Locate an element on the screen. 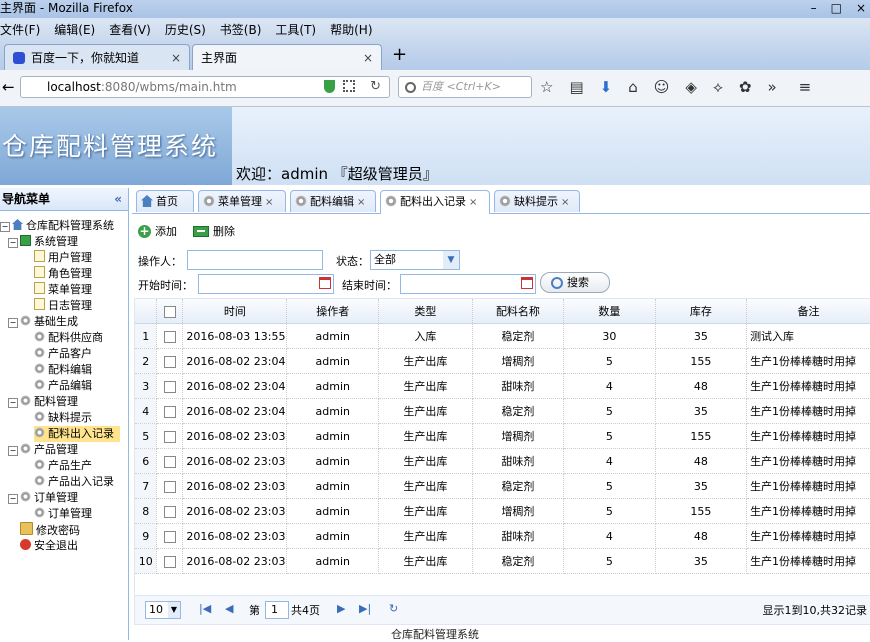  next-page-icon: ▶ is located at coordinates (341, 608).